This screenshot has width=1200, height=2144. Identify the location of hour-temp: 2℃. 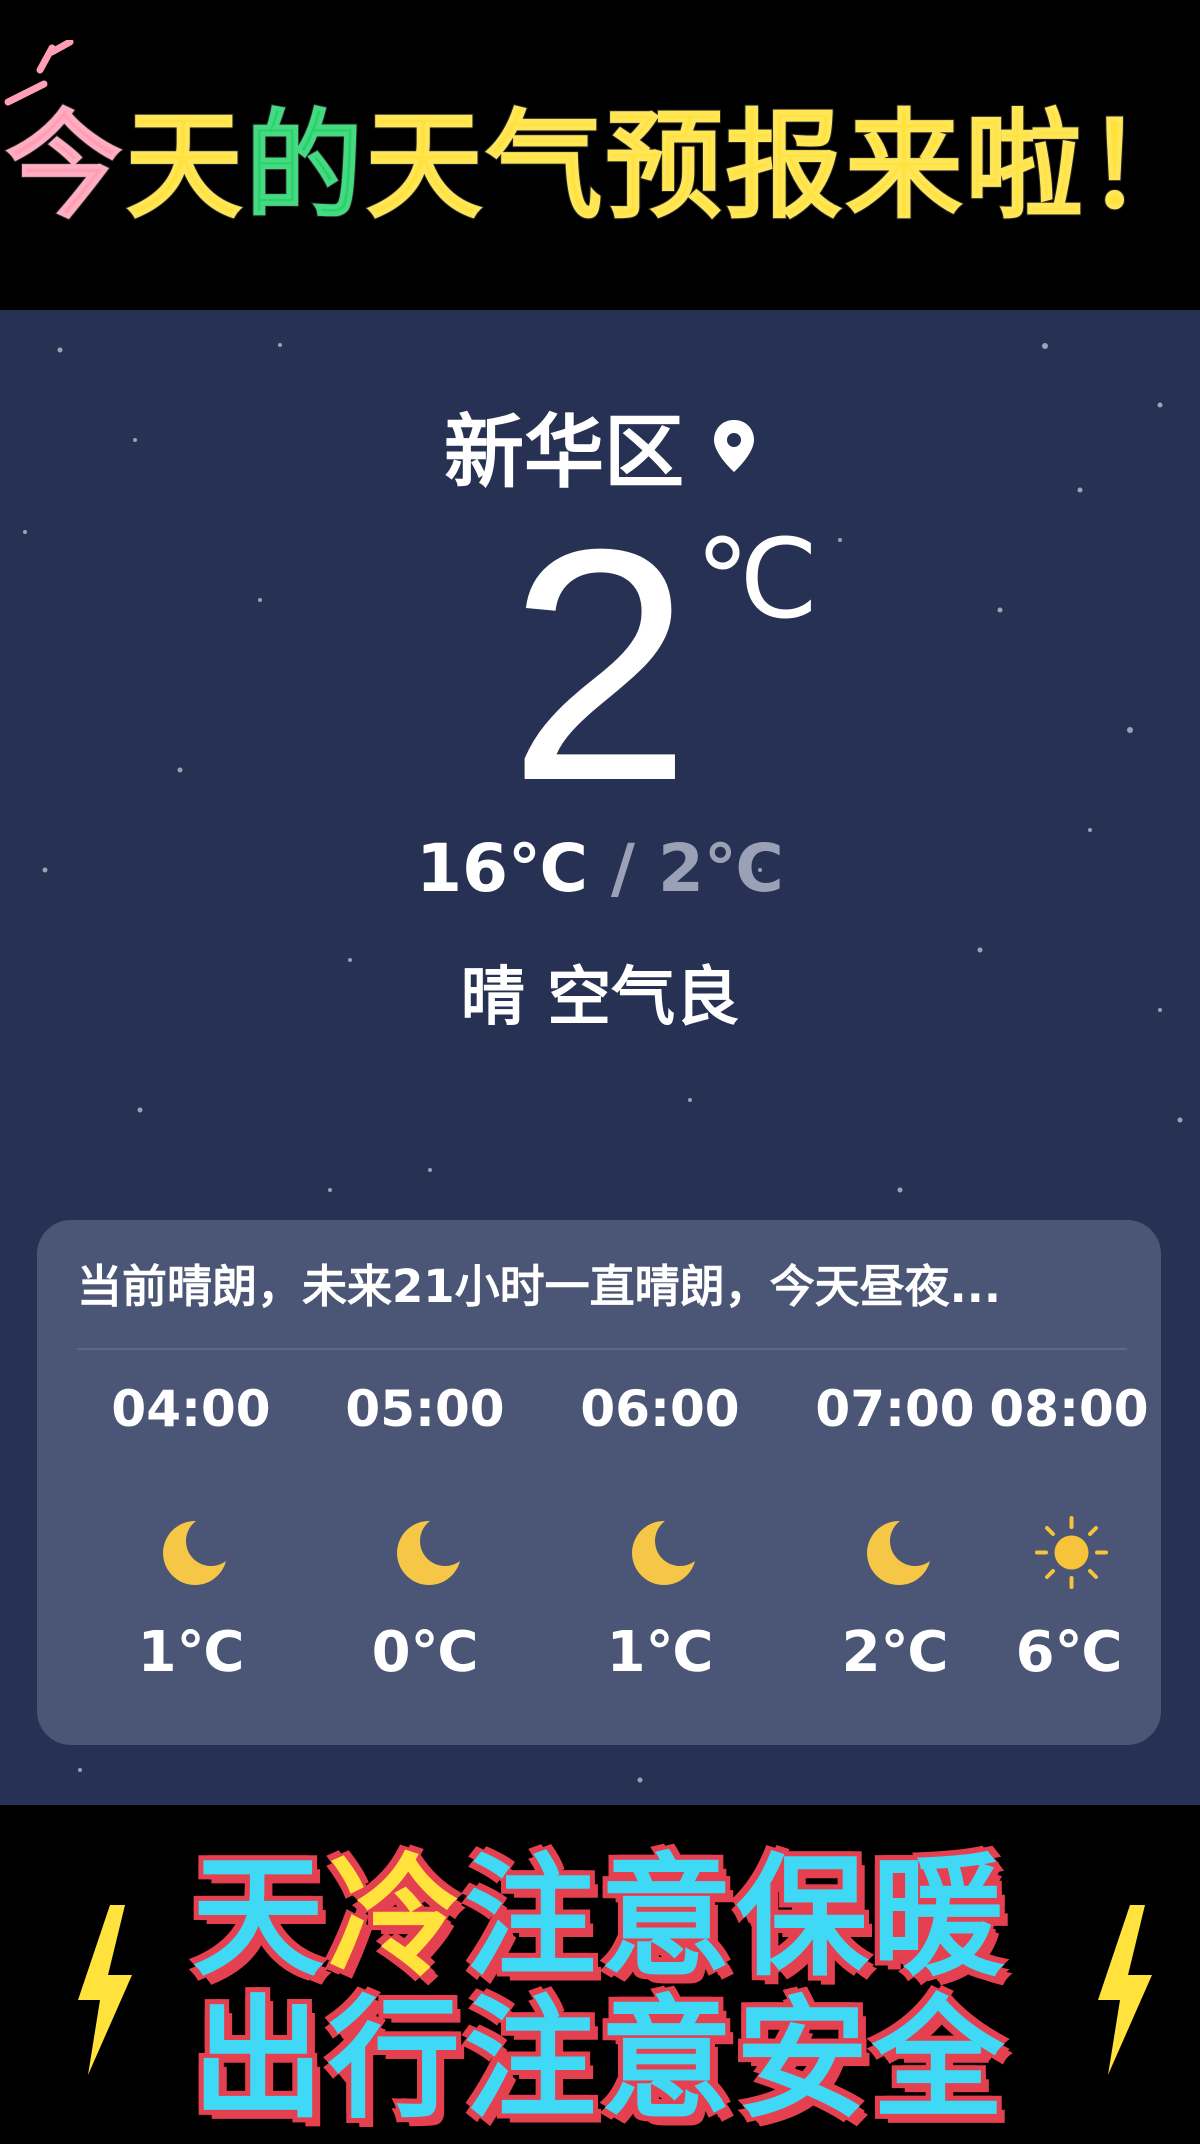
(895, 1652).